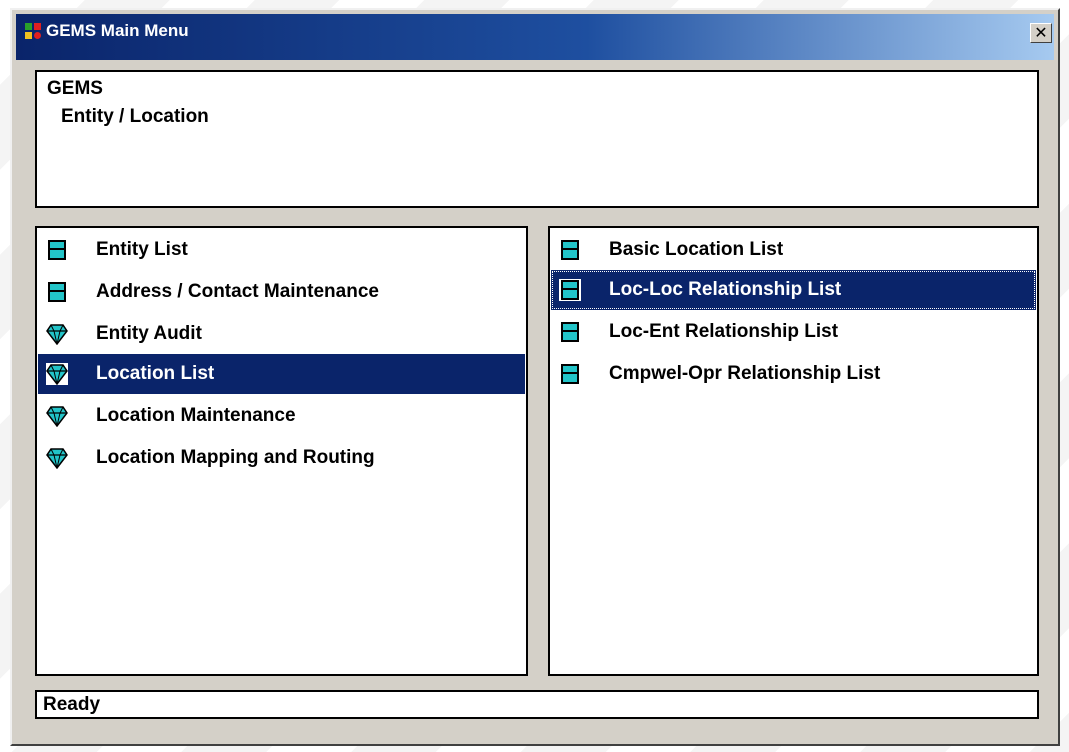  Describe the element at coordinates (235, 457) in the screenshot. I see `list-item-label: Location Mapping and Routing` at that location.